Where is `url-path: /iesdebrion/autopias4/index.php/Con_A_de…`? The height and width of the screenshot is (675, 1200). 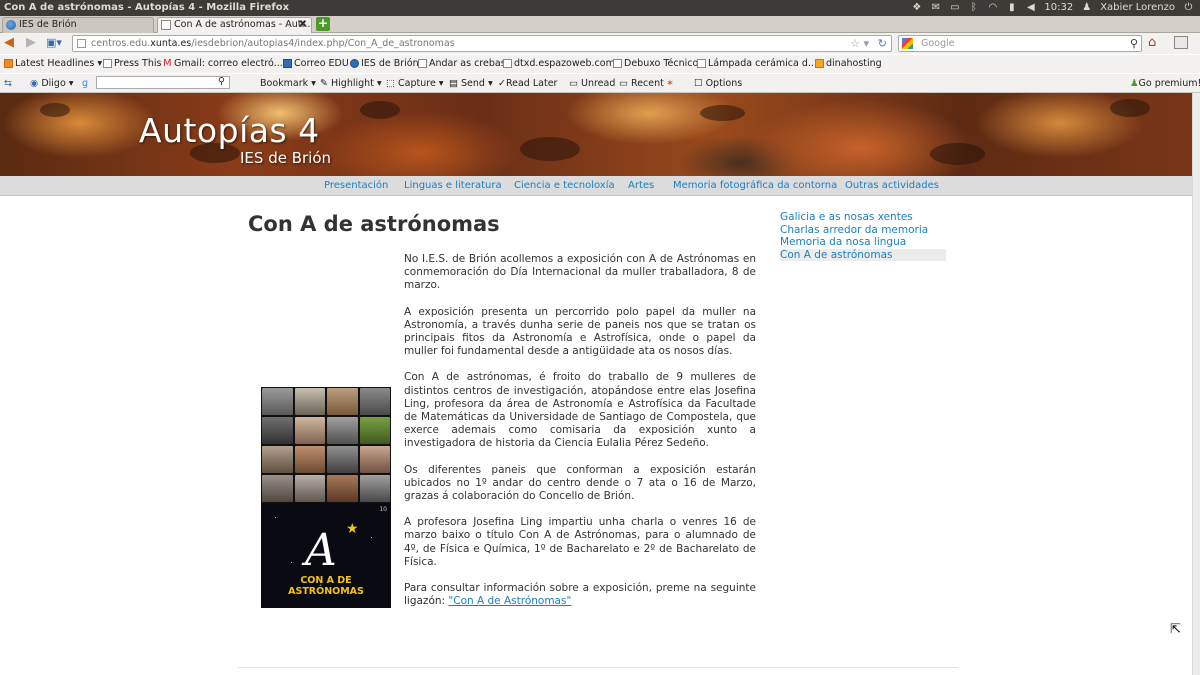
url-path: /iesdebrion/autopias4/index.php/Con_A_de… is located at coordinates (323, 43).